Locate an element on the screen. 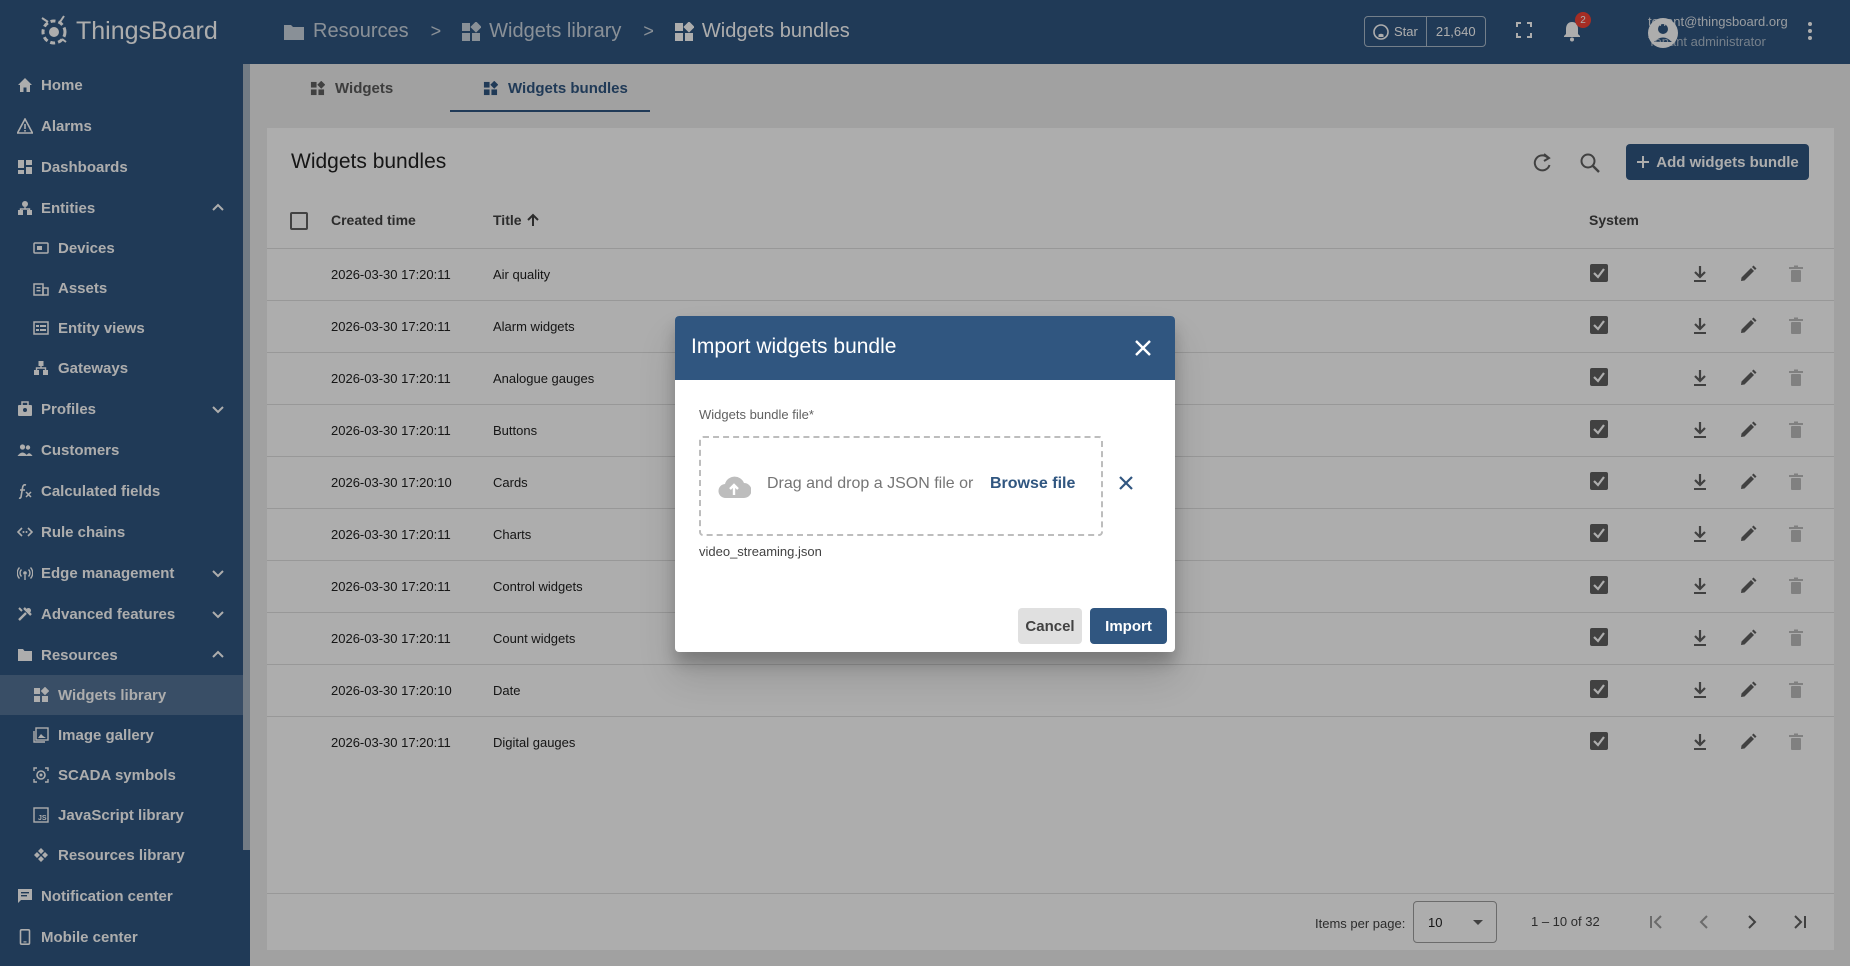 Image resolution: width=1850 pixels, height=966 pixels. browse-file-link: Browse file is located at coordinates (1032, 484).